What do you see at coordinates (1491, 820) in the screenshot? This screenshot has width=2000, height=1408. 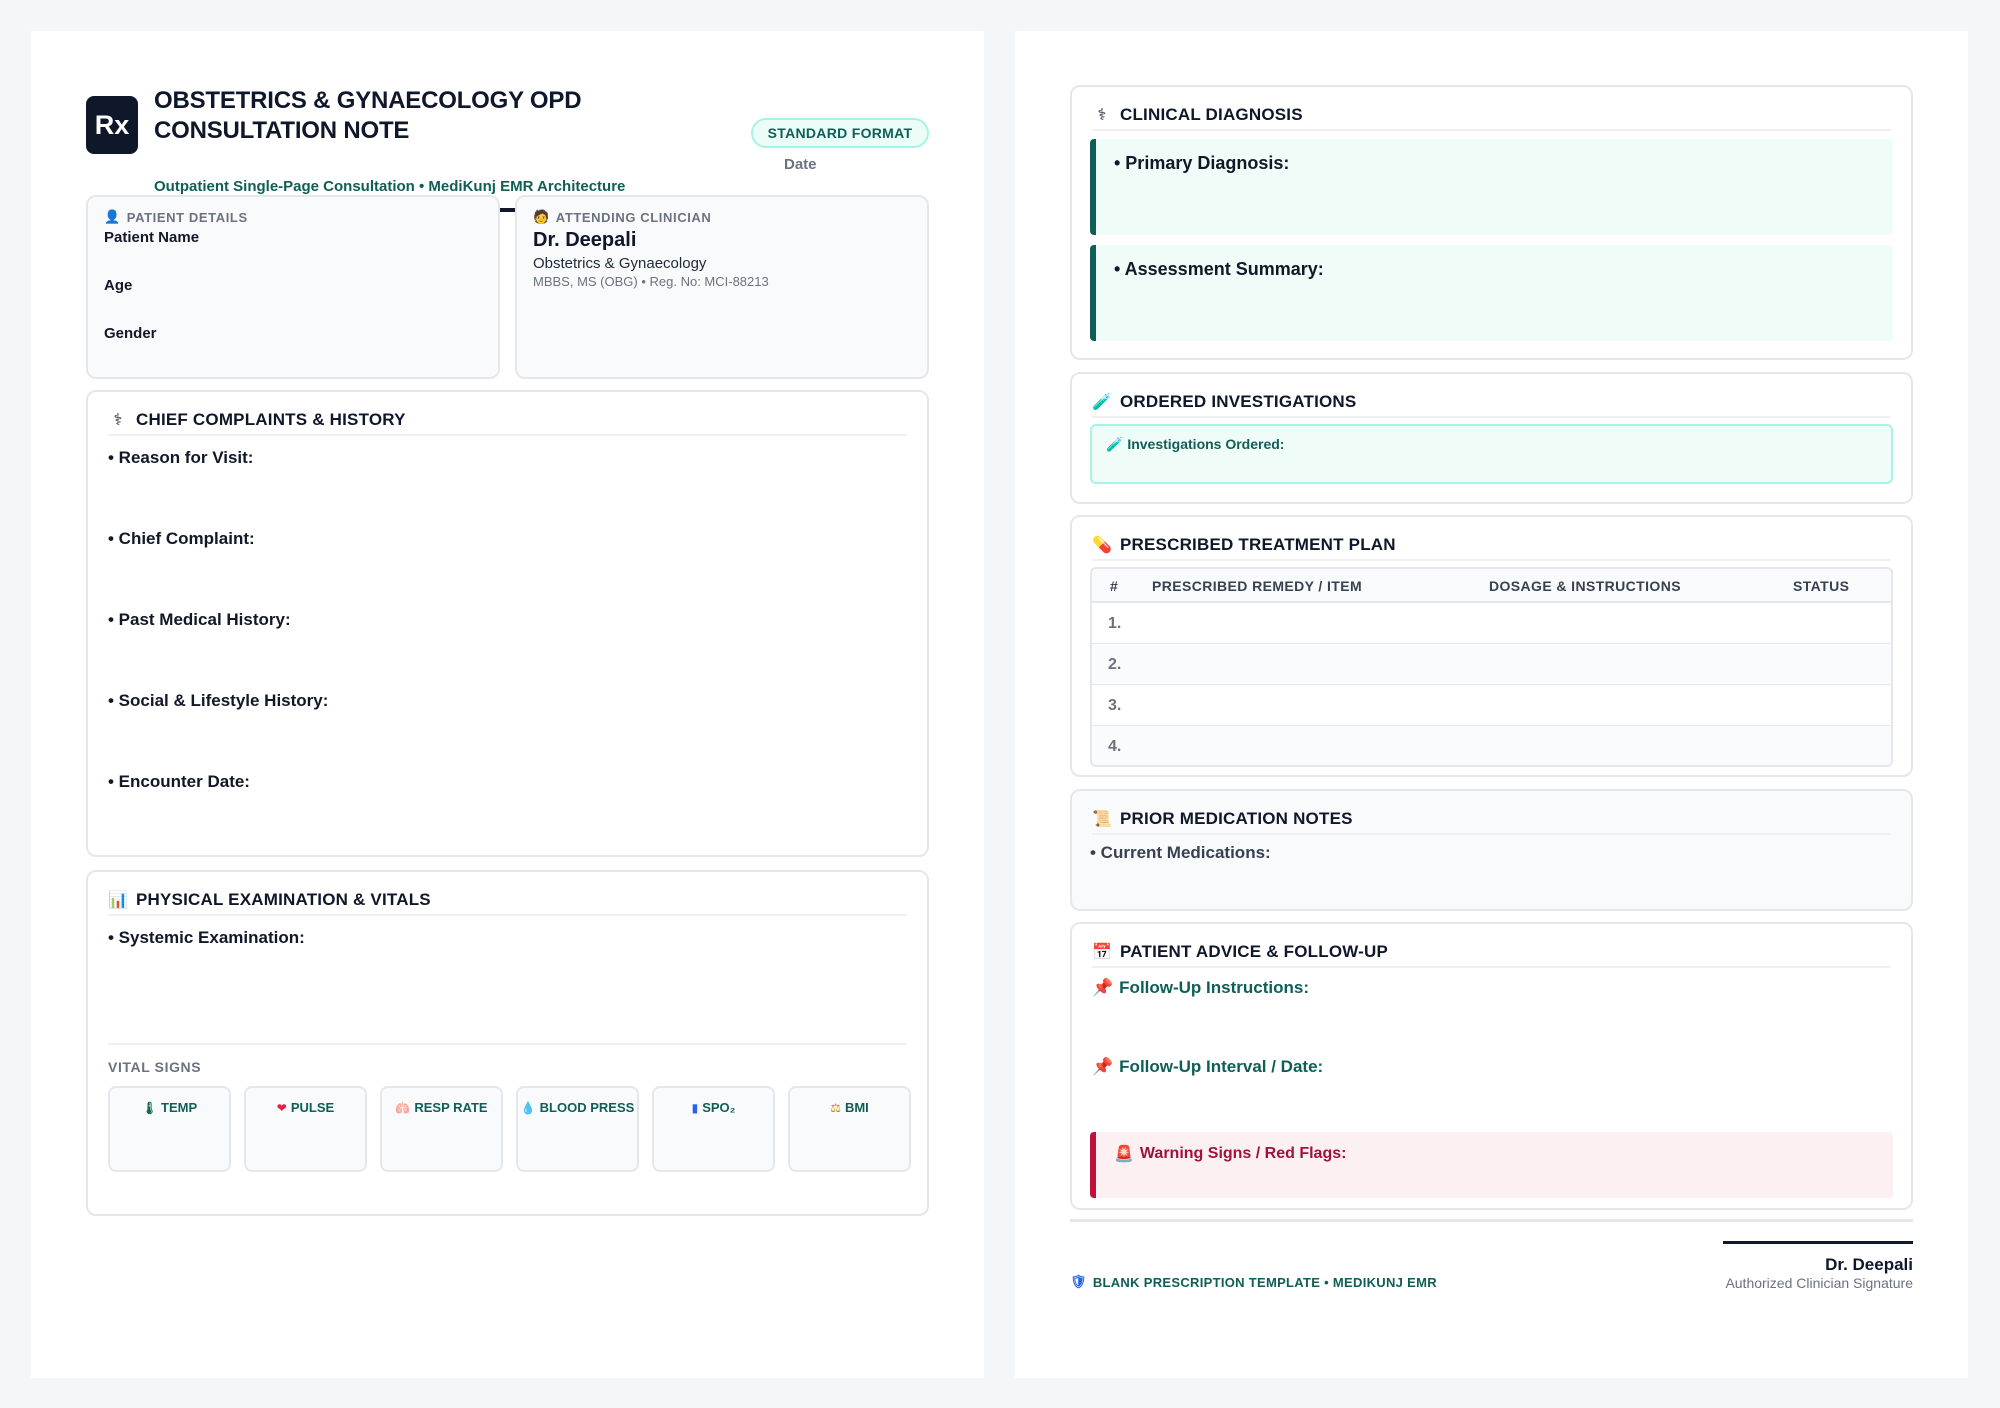 I see `prior-medication-heading: 📜 PRIOR MEDICATION NOTES` at bounding box center [1491, 820].